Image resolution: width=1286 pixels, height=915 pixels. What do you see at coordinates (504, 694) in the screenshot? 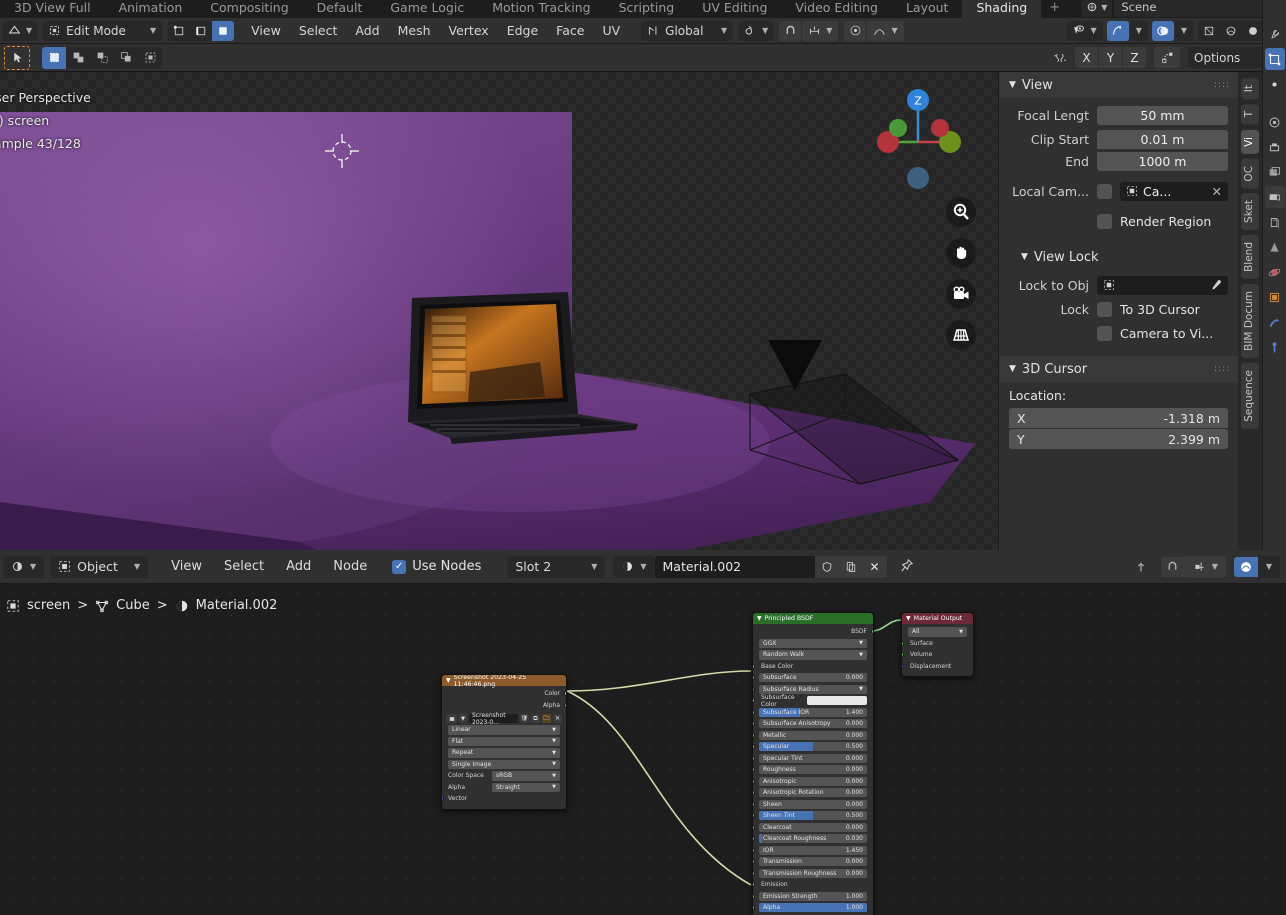
I see `image-texture-output-color: Color` at bounding box center [504, 694].